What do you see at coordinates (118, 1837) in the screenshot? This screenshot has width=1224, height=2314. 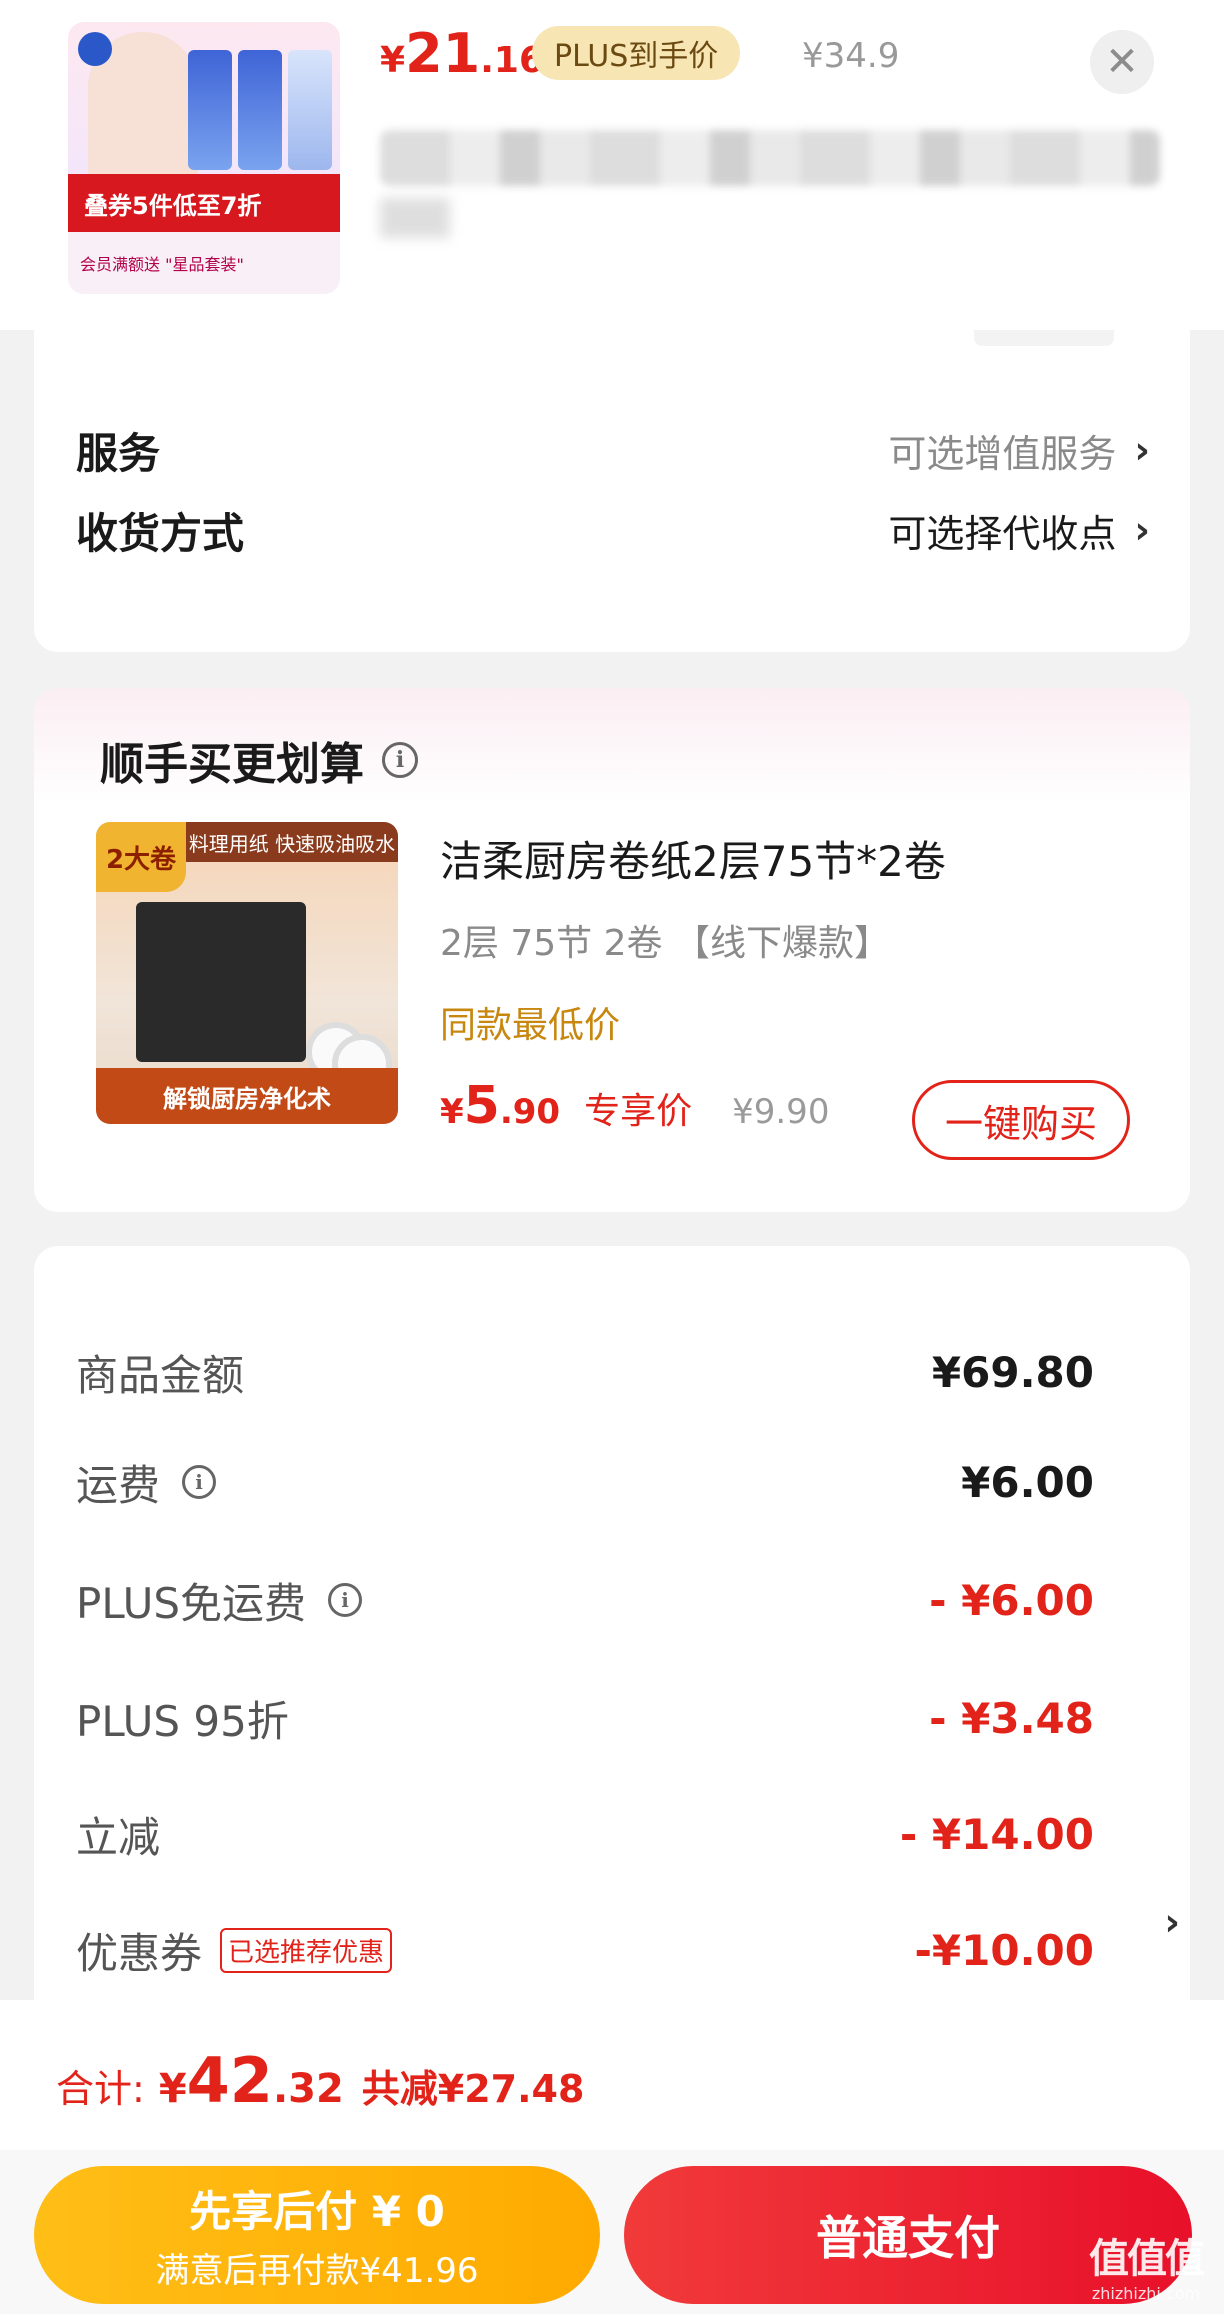 I see `summary-label: 立减` at bounding box center [118, 1837].